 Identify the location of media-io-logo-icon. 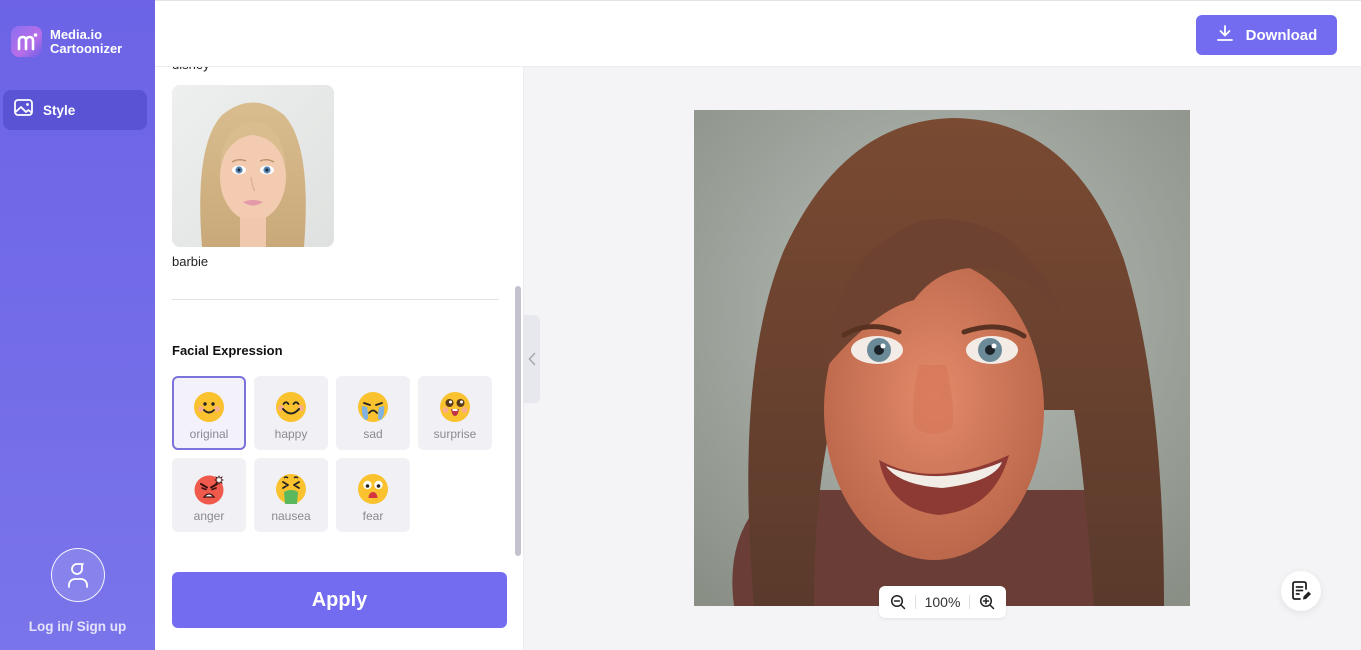
(26, 41).